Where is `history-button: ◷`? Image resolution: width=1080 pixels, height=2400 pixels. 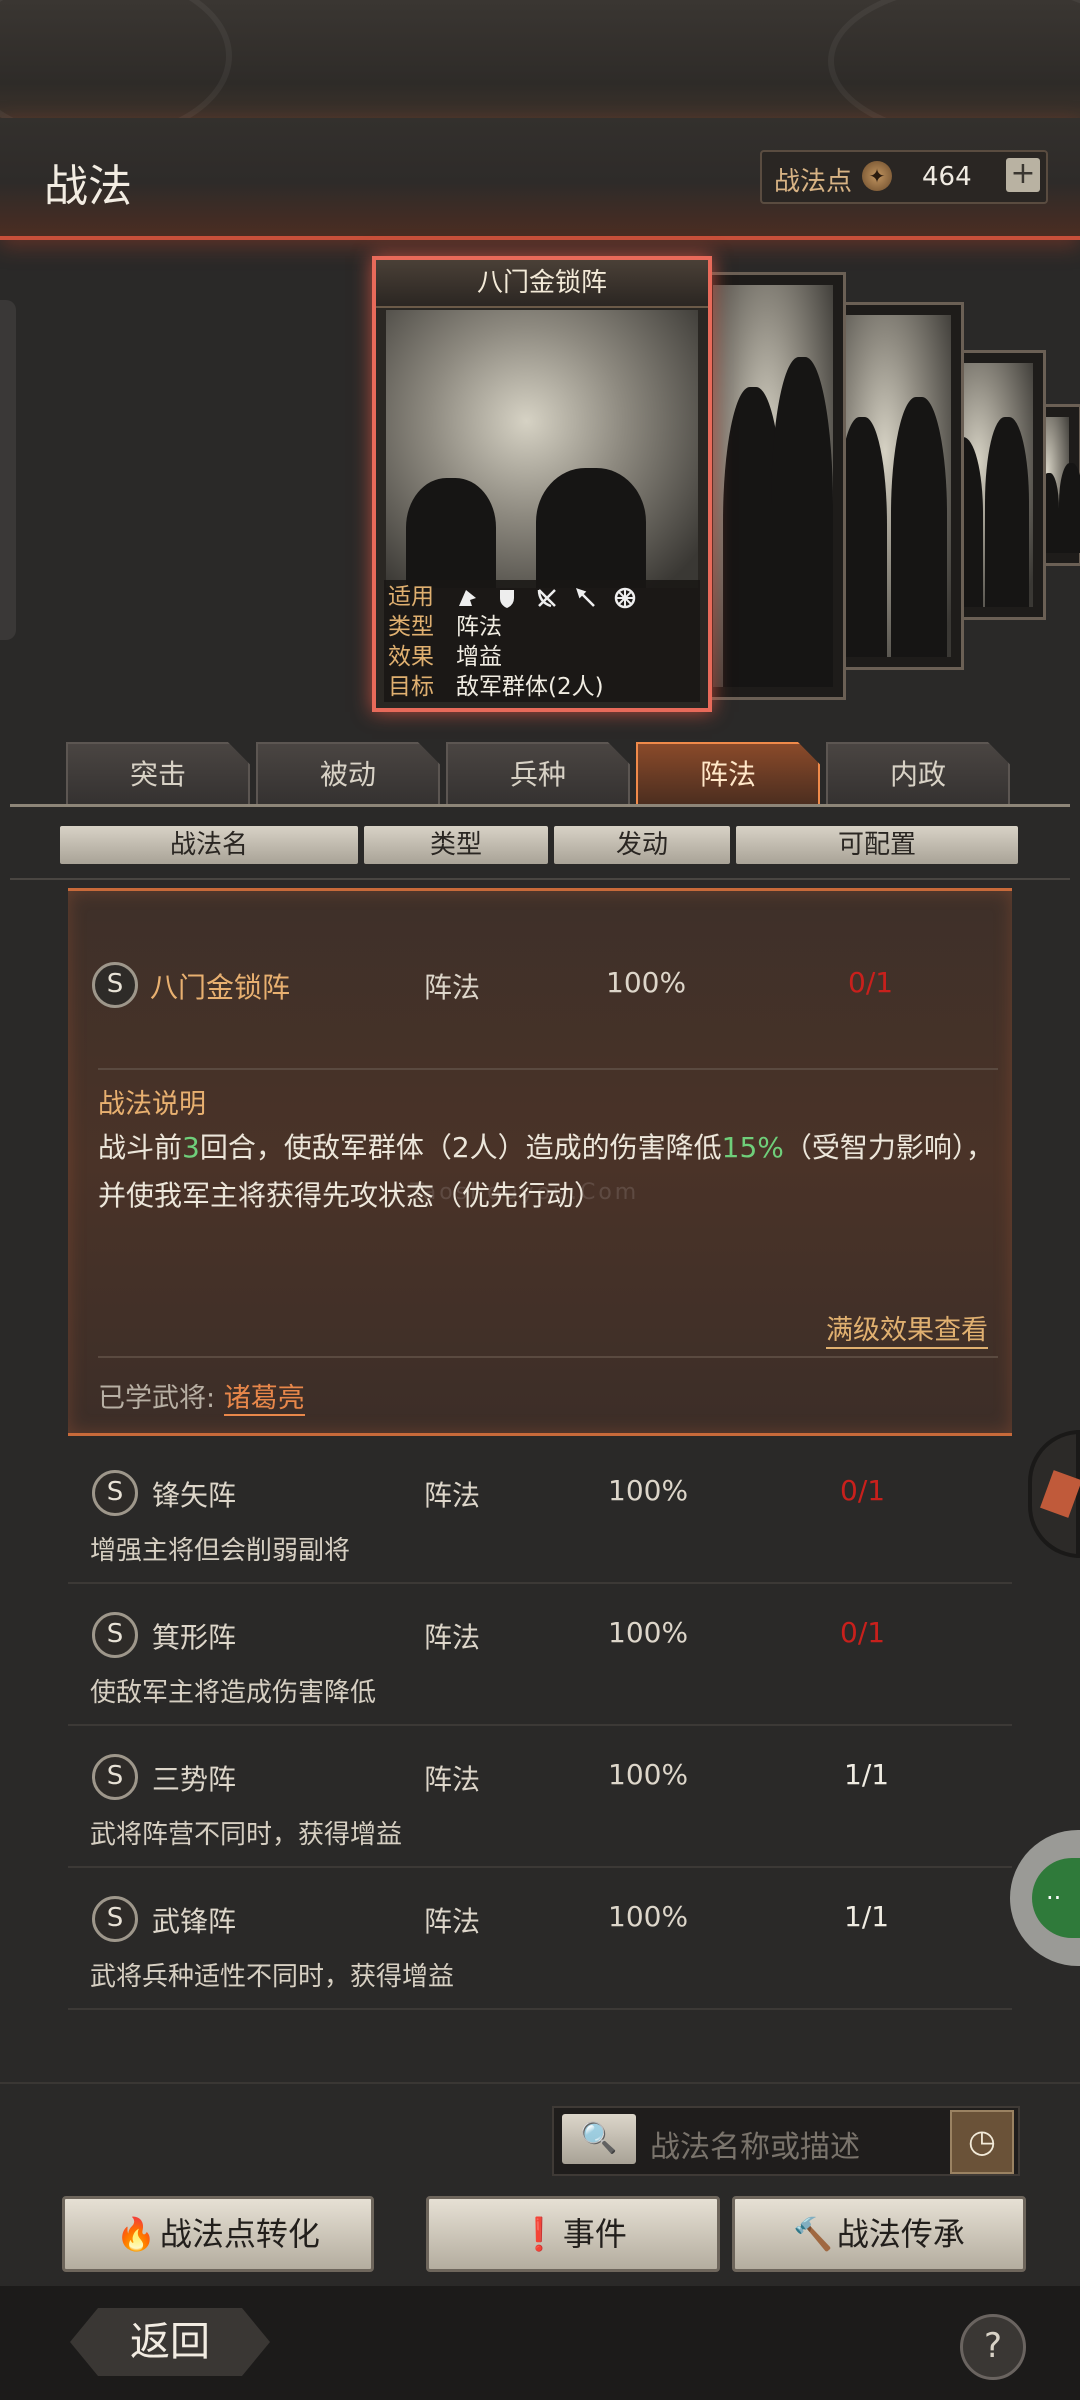 history-button: ◷ is located at coordinates (982, 2142).